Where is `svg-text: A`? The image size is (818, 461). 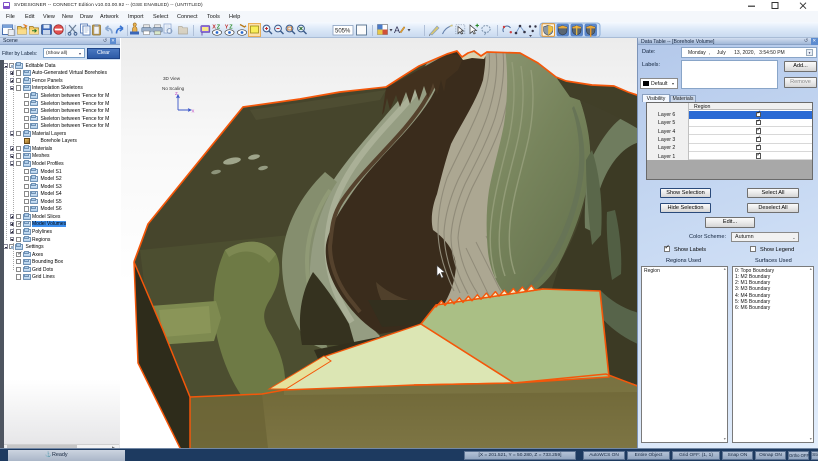 svg-text: A is located at coordinates (397, 30).